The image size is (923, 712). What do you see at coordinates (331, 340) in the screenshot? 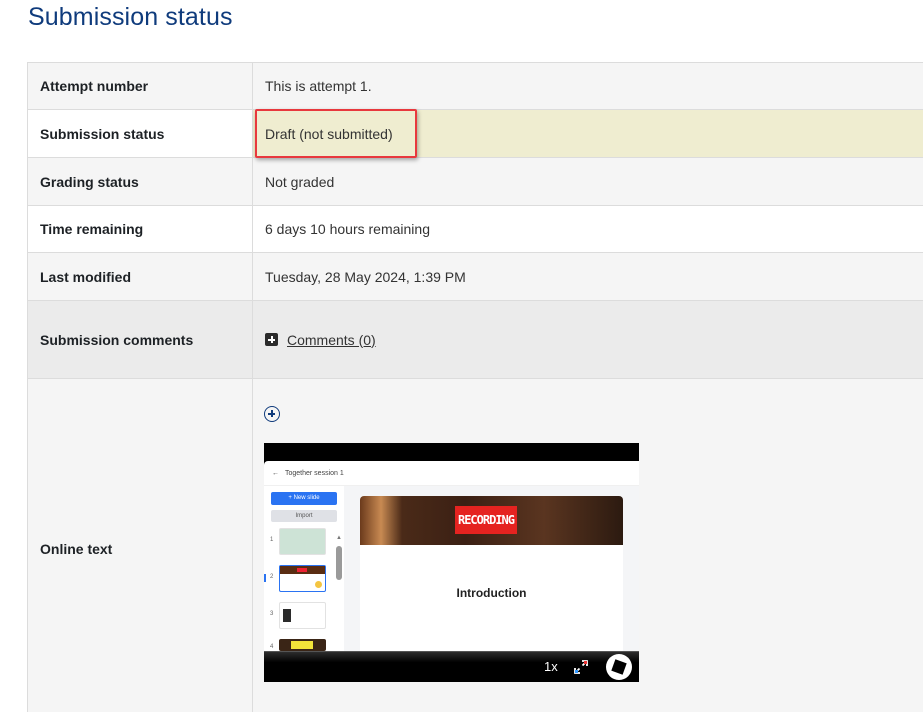
I see `comments-link: Comments (0)` at bounding box center [331, 340].